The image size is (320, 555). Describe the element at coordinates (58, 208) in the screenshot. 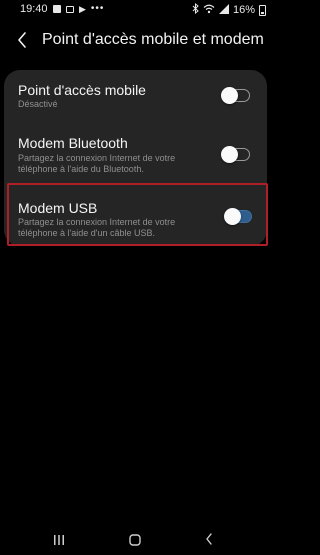

I see `setting-title: Modem USB` at that location.